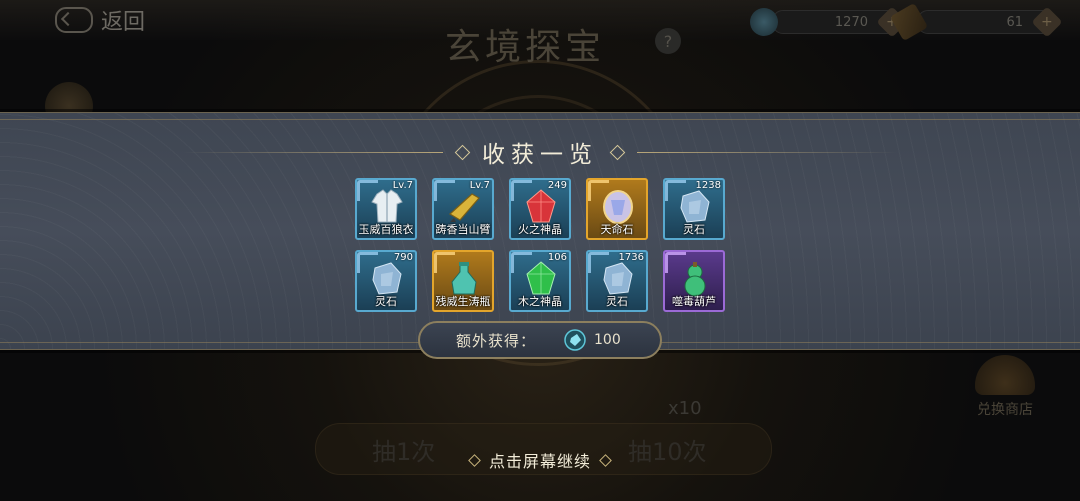  What do you see at coordinates (540, 229) in the screenshot?
I see `item-name: 火之神晶` at bounding box center [540, 229].